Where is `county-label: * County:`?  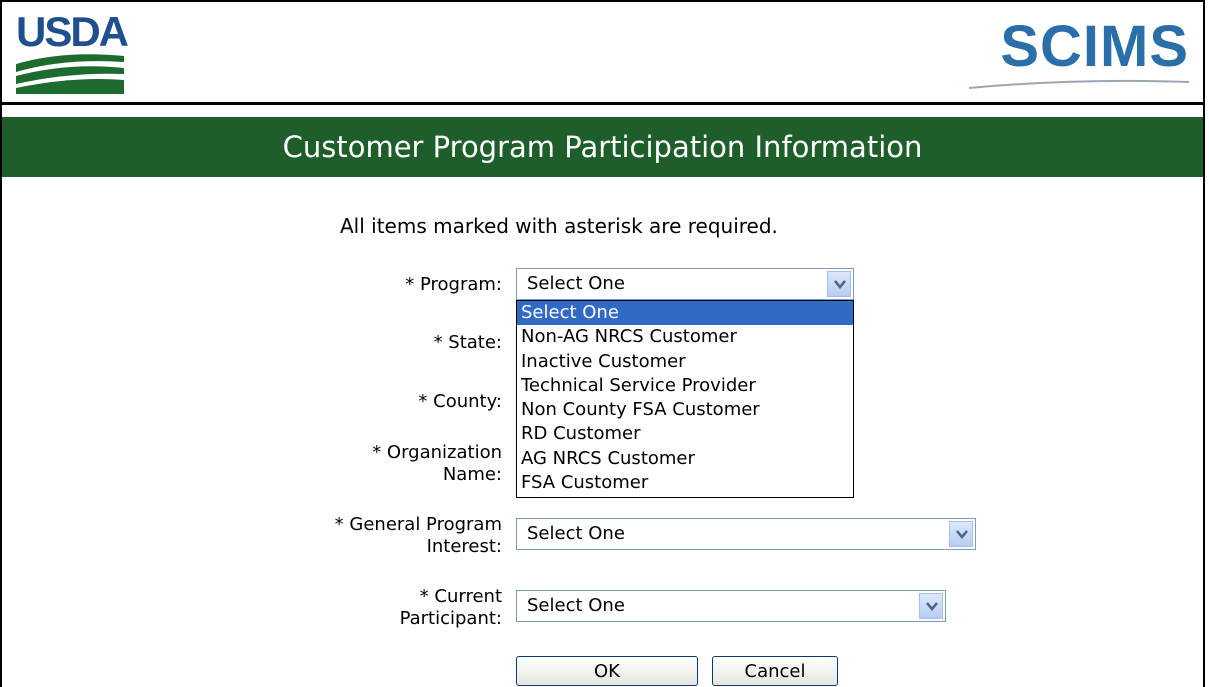 county-label: * County: is located at coordinates (460, 401).